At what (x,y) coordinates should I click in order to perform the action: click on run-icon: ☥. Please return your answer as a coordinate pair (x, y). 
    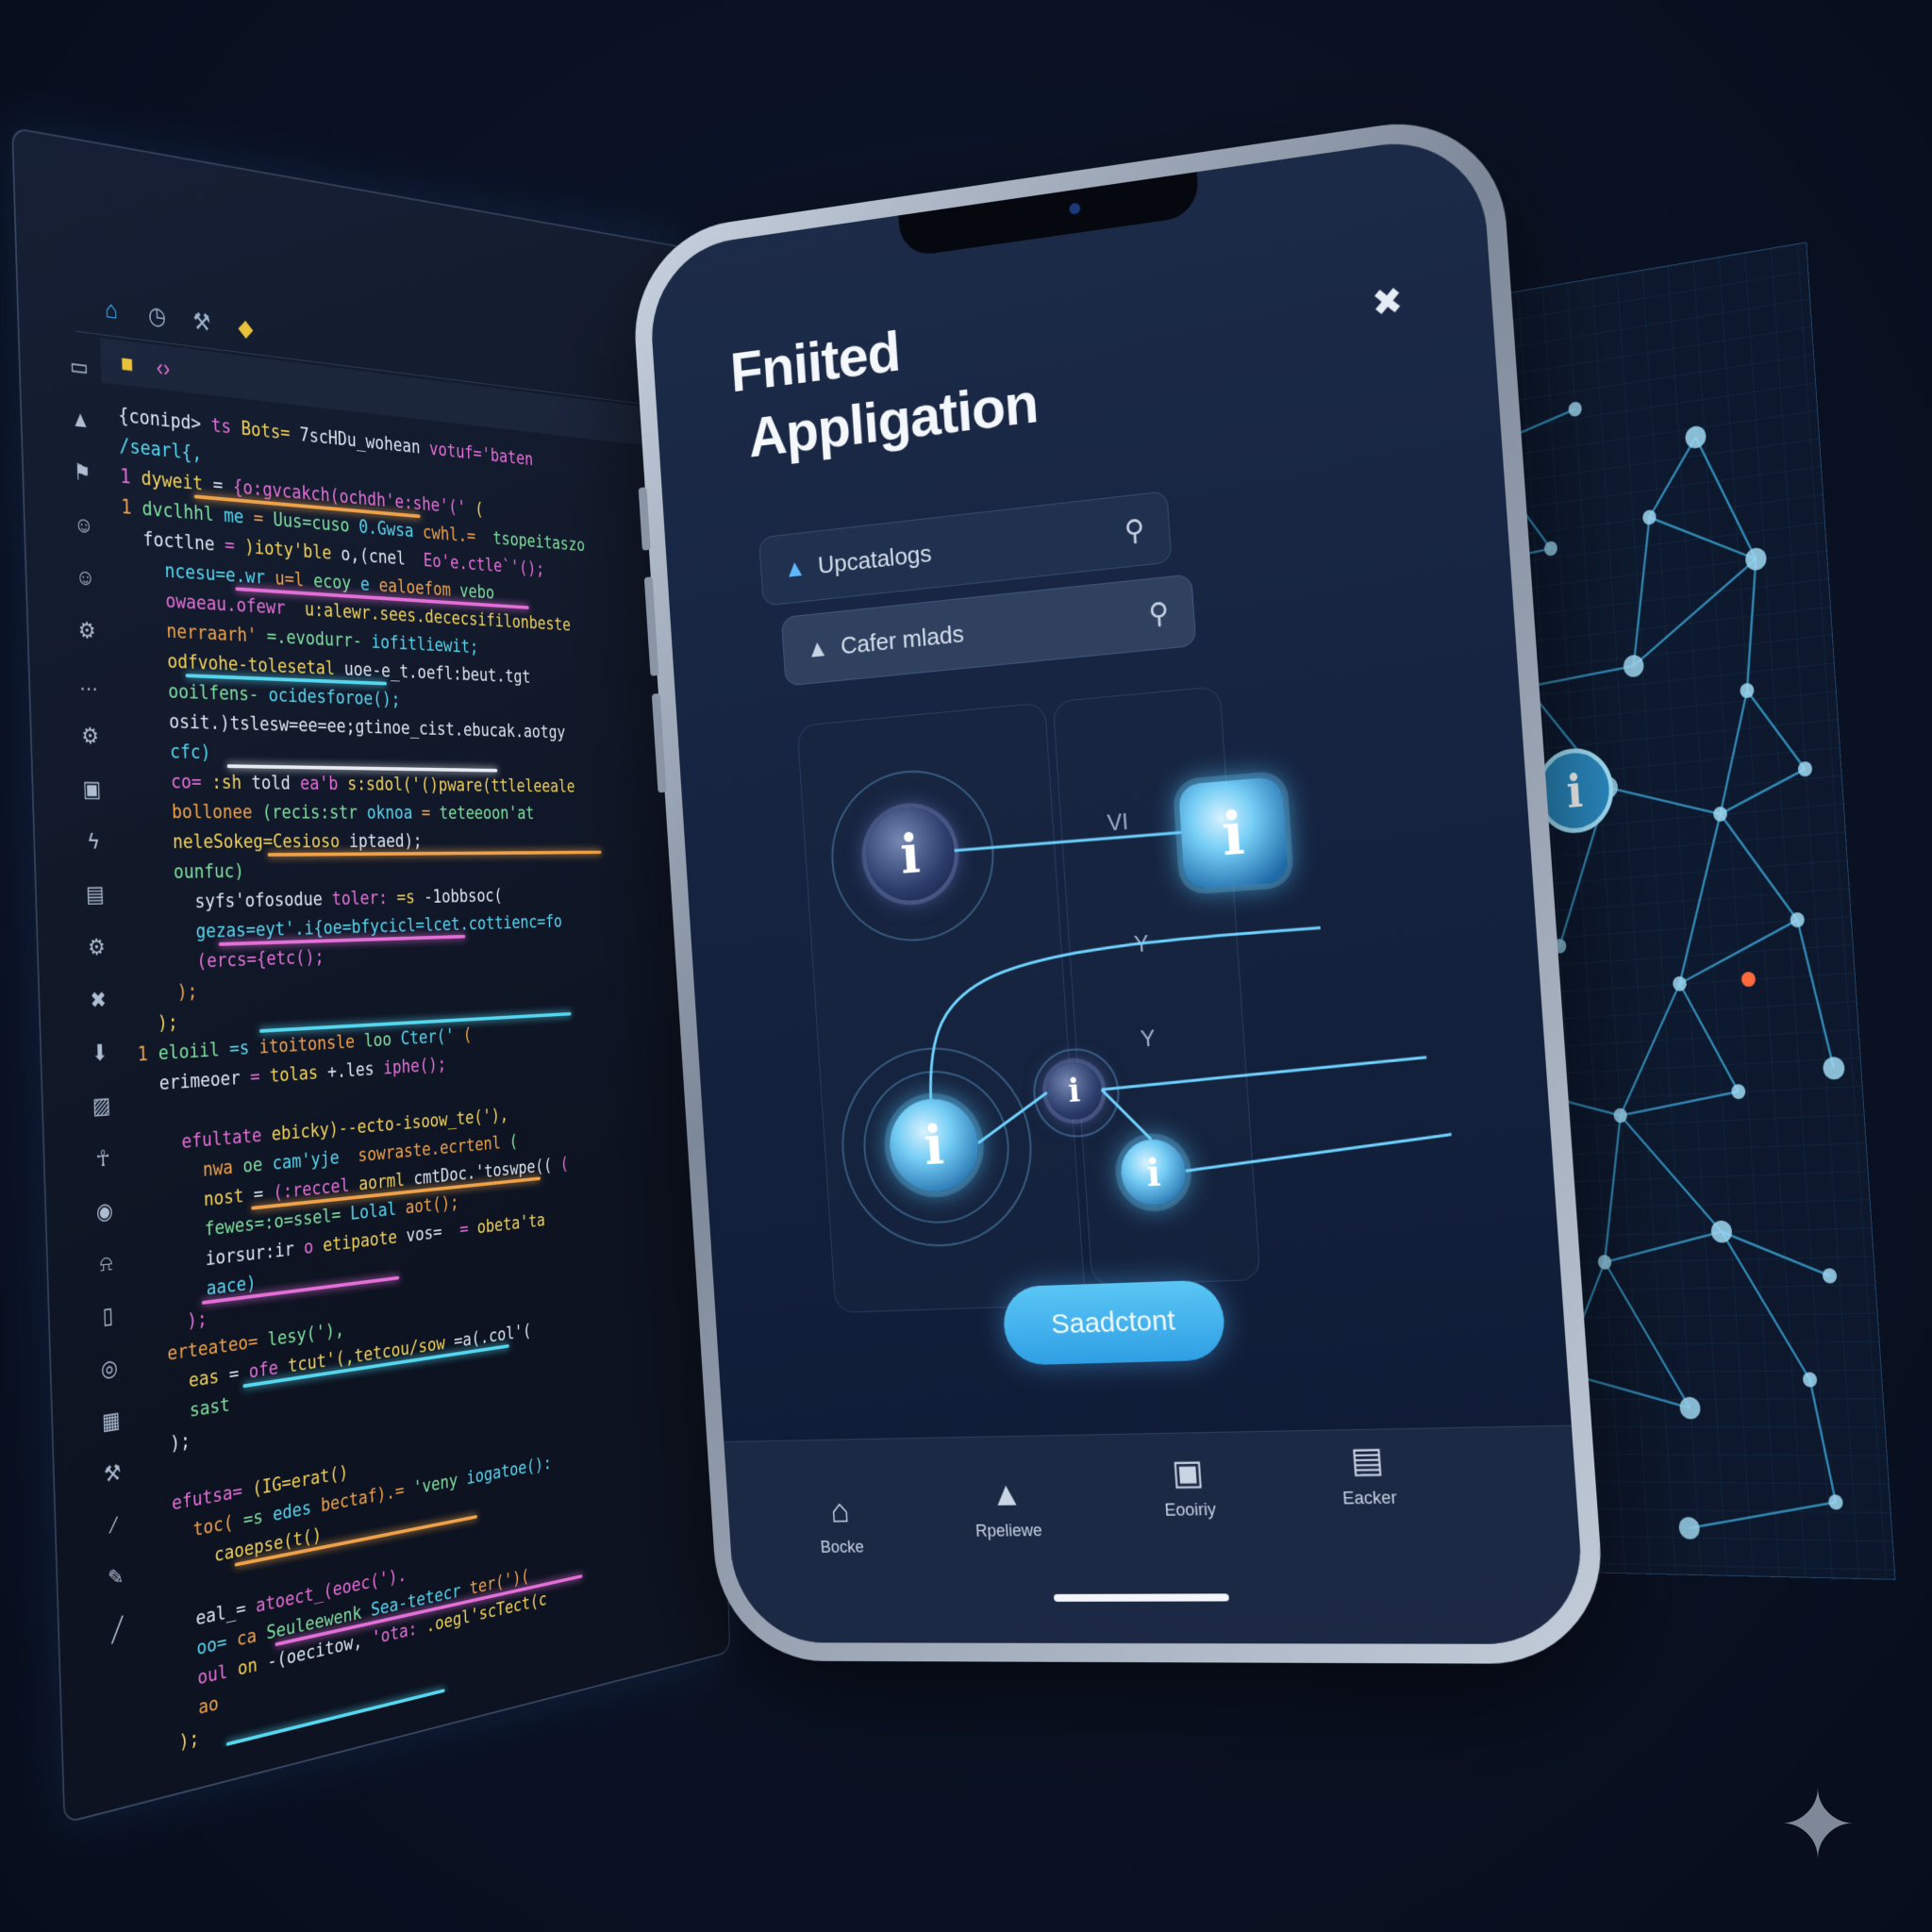
    Looking at the image, I should click on (103, 1159).